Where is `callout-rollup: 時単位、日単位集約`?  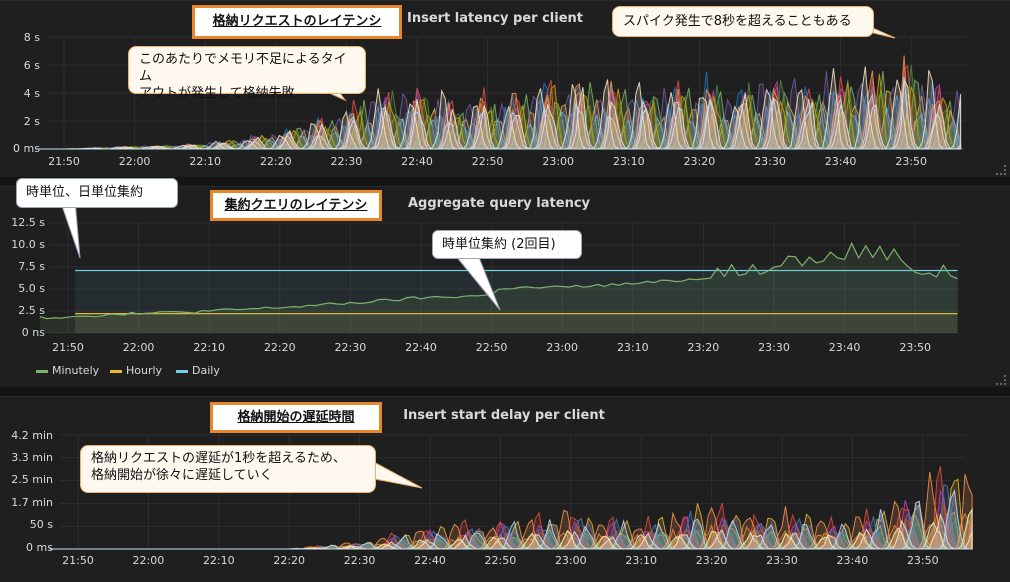
callout-rollup: 時単位、日単位集約 is located at coordinates (97, 193).